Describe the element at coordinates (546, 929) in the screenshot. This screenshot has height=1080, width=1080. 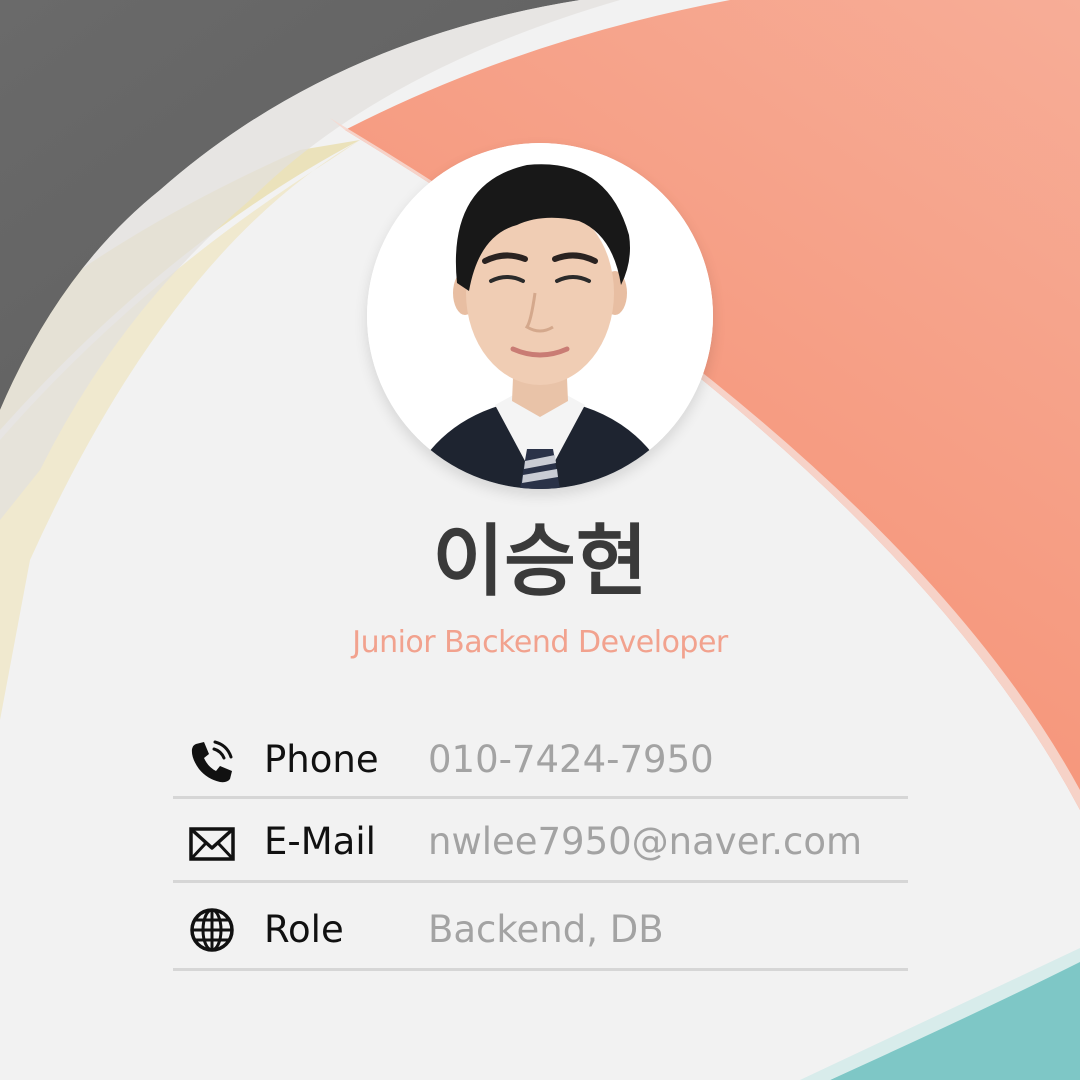
I see `contact-value-role: Backend, DB` at that location.